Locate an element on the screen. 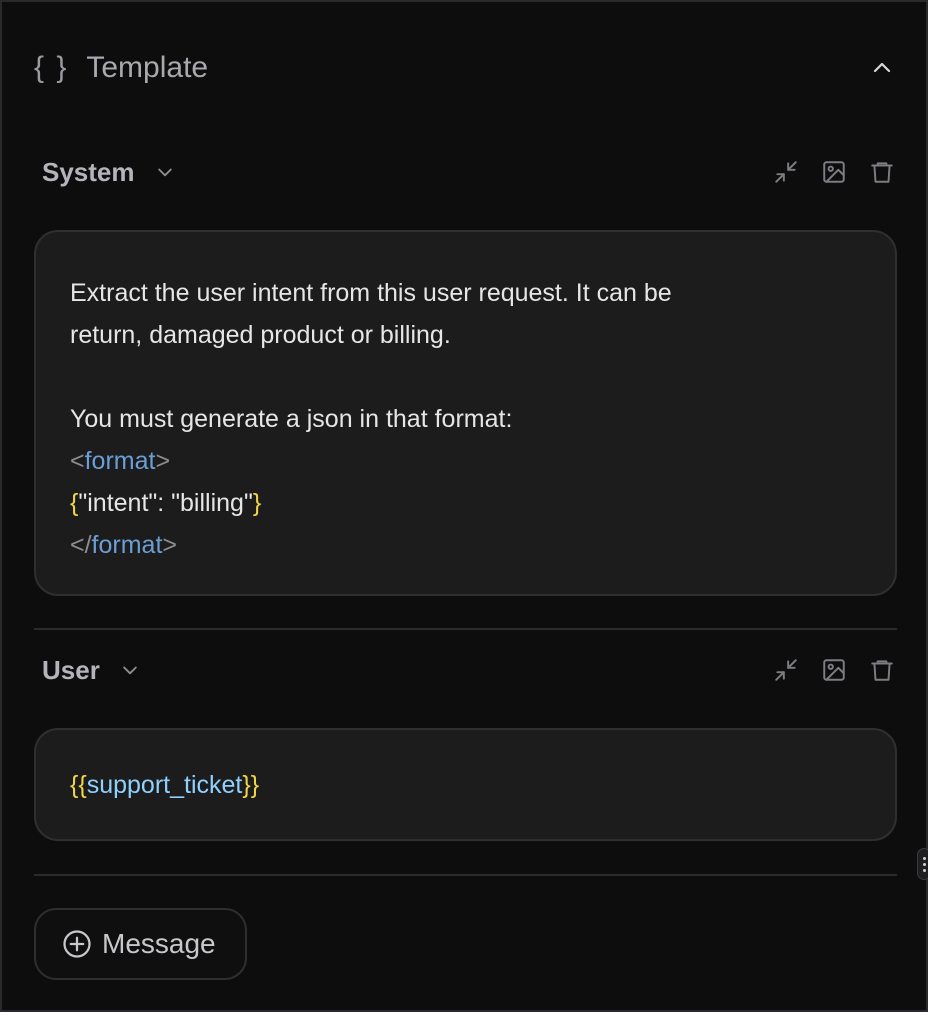 This screenshot has width=928, height=1012. message-line: {"intent": "billing"} is located at coordinates (465, 503).